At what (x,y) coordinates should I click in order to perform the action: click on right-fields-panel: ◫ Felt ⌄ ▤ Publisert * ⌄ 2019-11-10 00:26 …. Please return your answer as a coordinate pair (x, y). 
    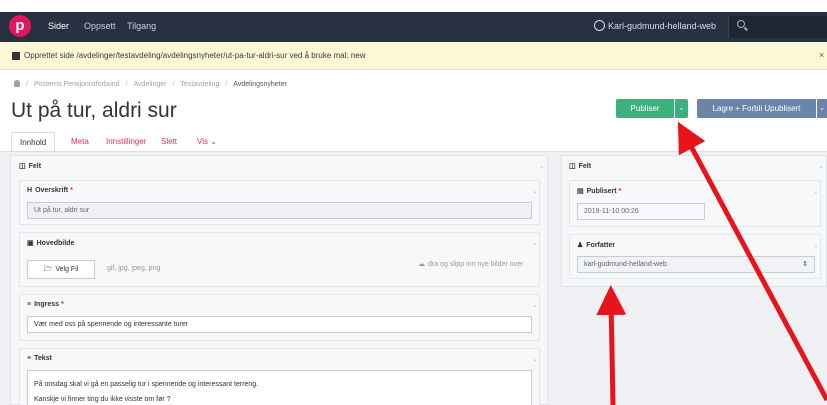
    Looking at the image, I should click on (694, 221).